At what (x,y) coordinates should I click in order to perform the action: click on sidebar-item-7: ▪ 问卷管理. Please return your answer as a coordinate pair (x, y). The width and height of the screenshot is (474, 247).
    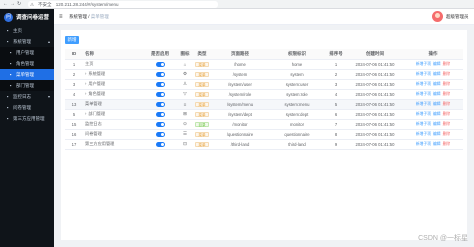
    Looking at the image, I should click on (27, 107).